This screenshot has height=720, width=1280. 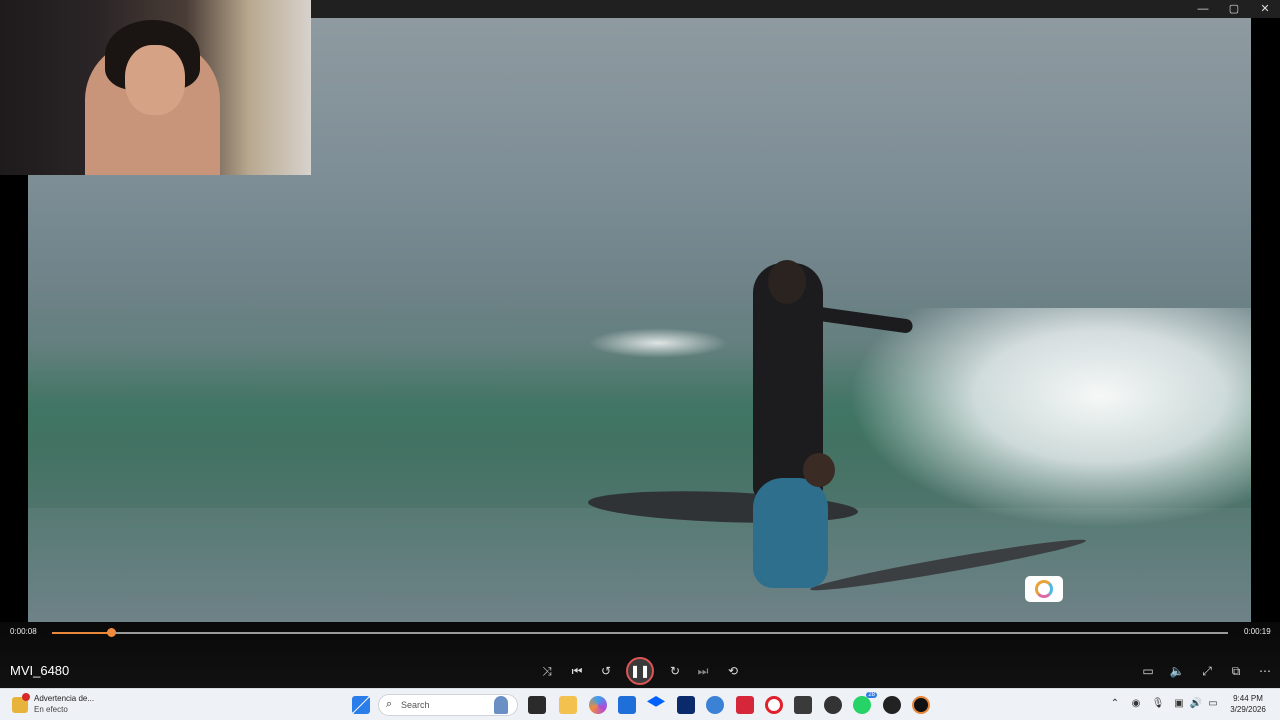 What do you see at coordinates (568, 705) in the screenshot?
I see `file-explorer-icon` at bounding box center [568, 705].